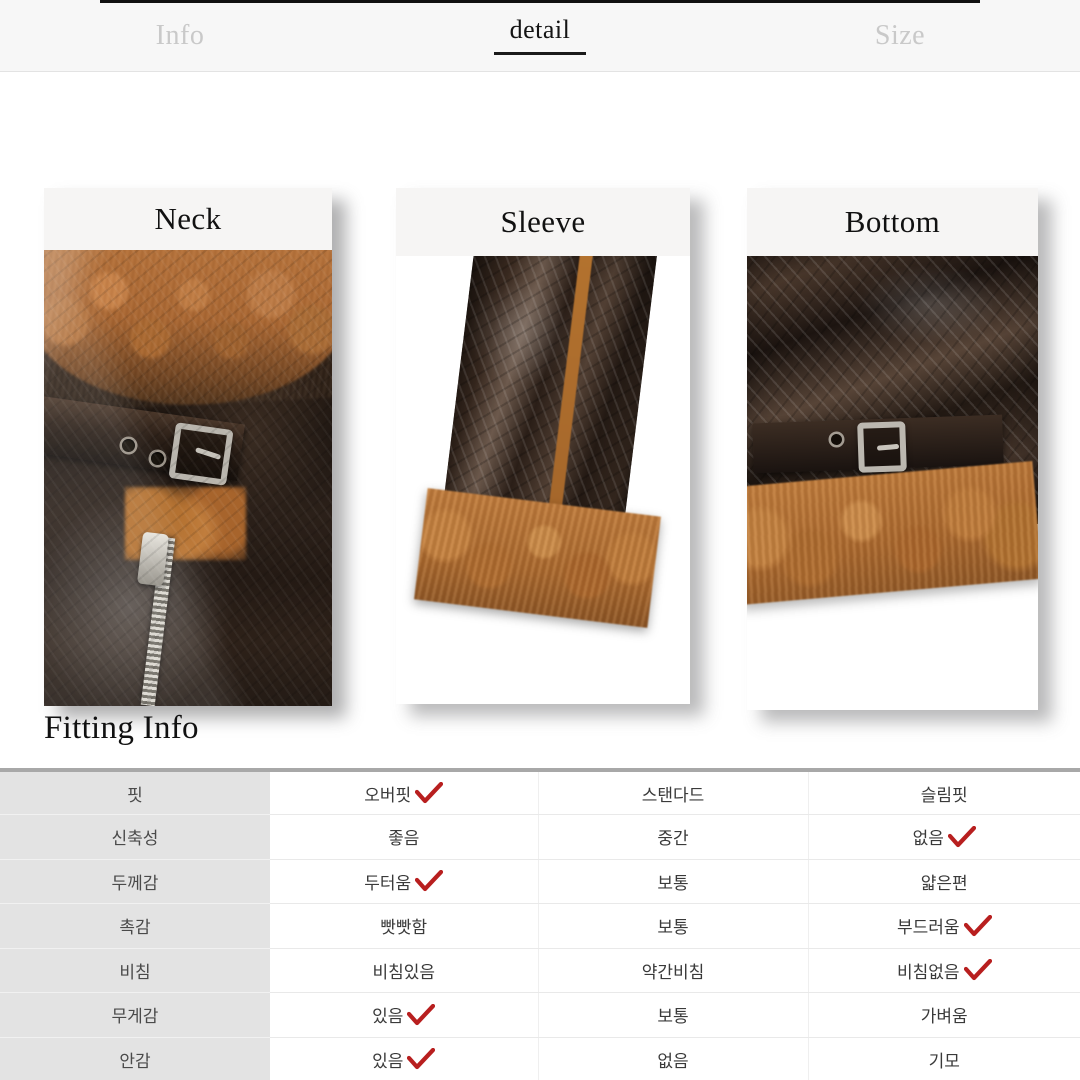 The image size is (1080, 1080). I want to click on neck-leather-image, so click(188, 478).